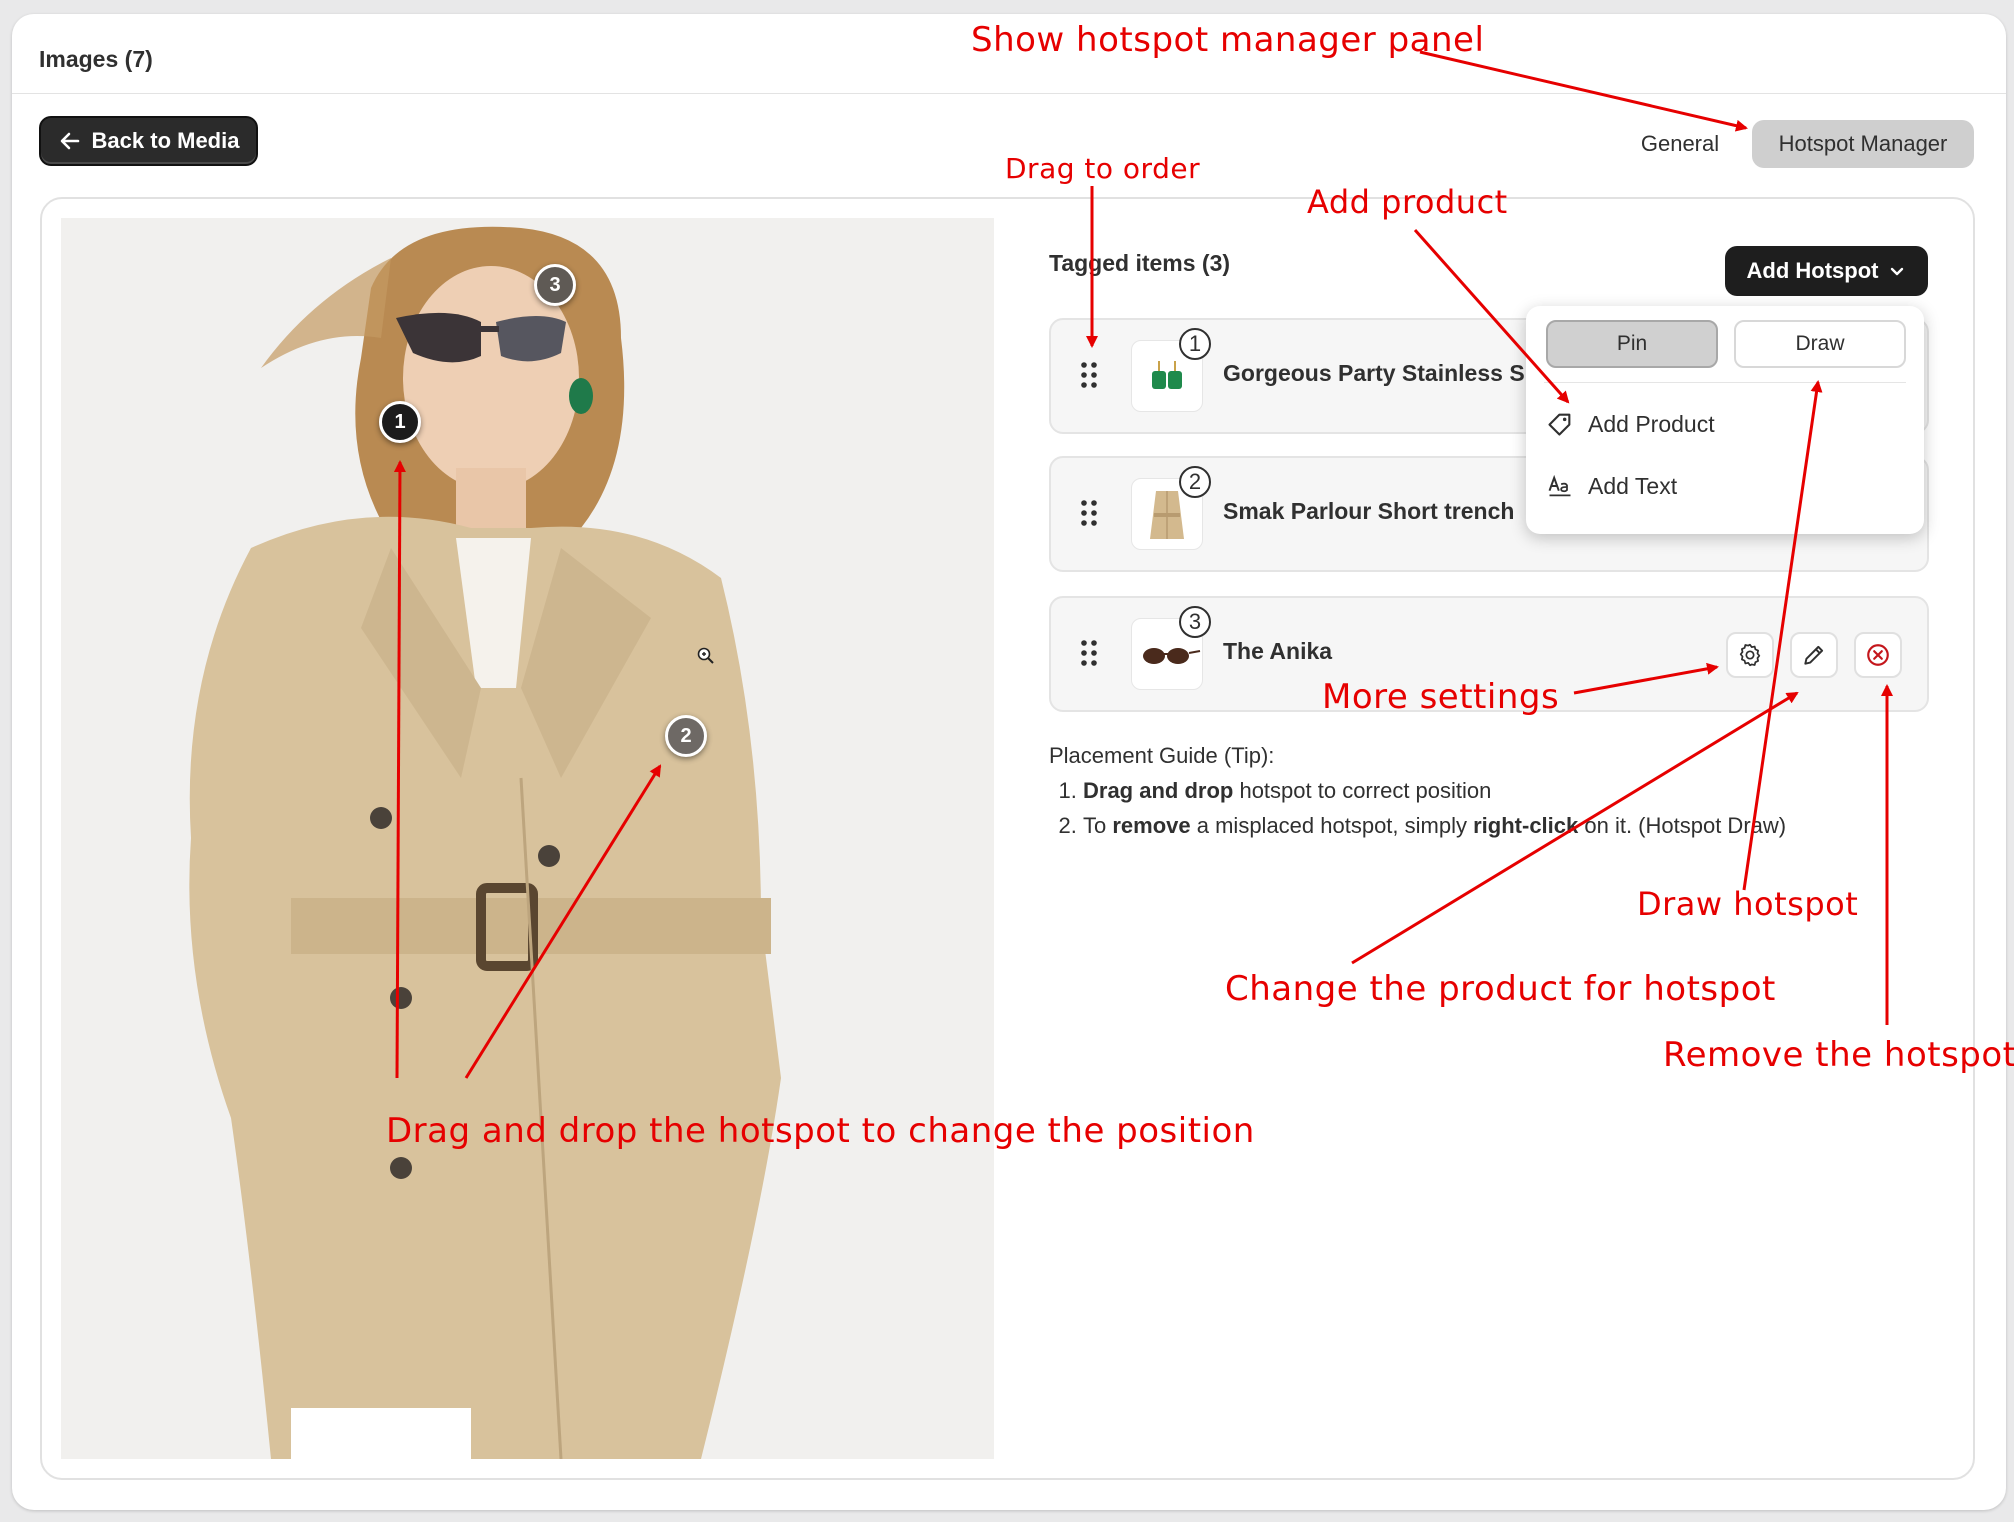  What do you see at coordinates (1103, 168) in the screenshot?
I see `annotation-drag-order: Drag to order` at bounding box center [1103, 168].